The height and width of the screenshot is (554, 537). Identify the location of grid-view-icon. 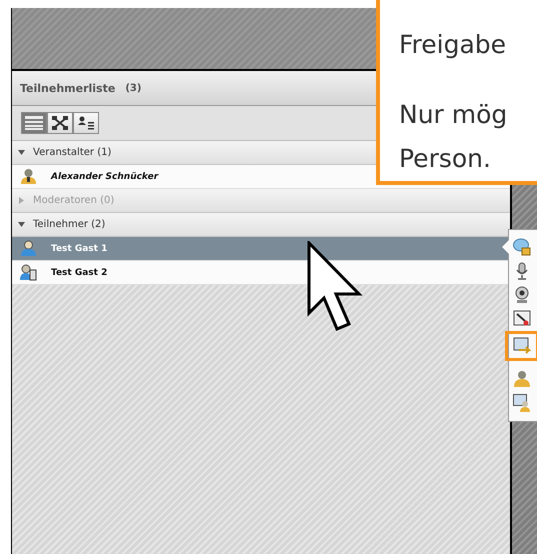
(60, 123).